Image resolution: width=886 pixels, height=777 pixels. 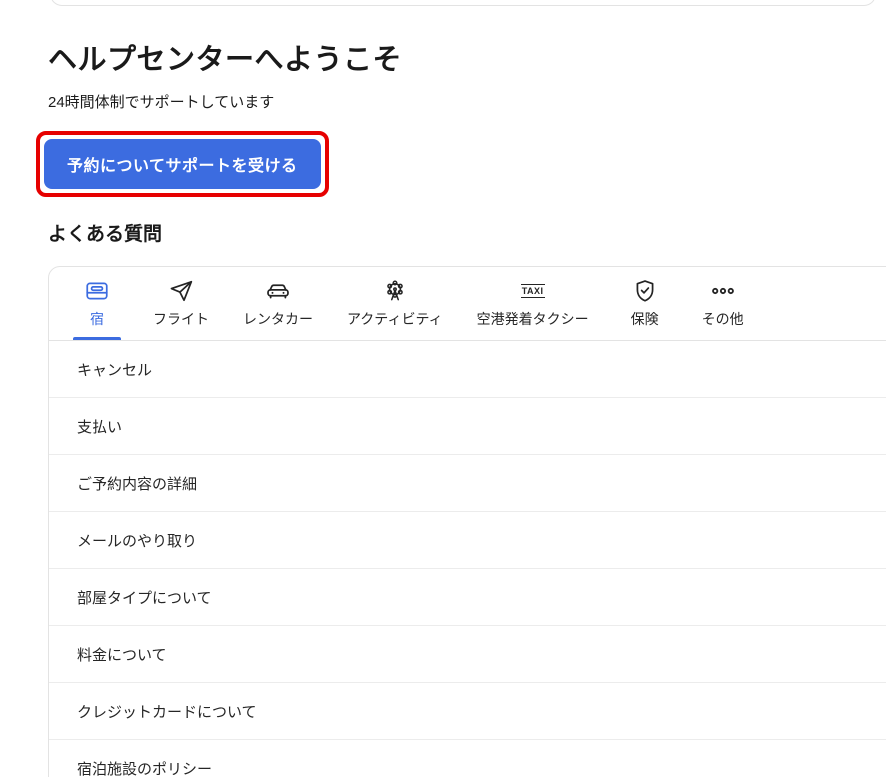 I want to click on faq-row-label: 料金について, so click(x=122, y=655).